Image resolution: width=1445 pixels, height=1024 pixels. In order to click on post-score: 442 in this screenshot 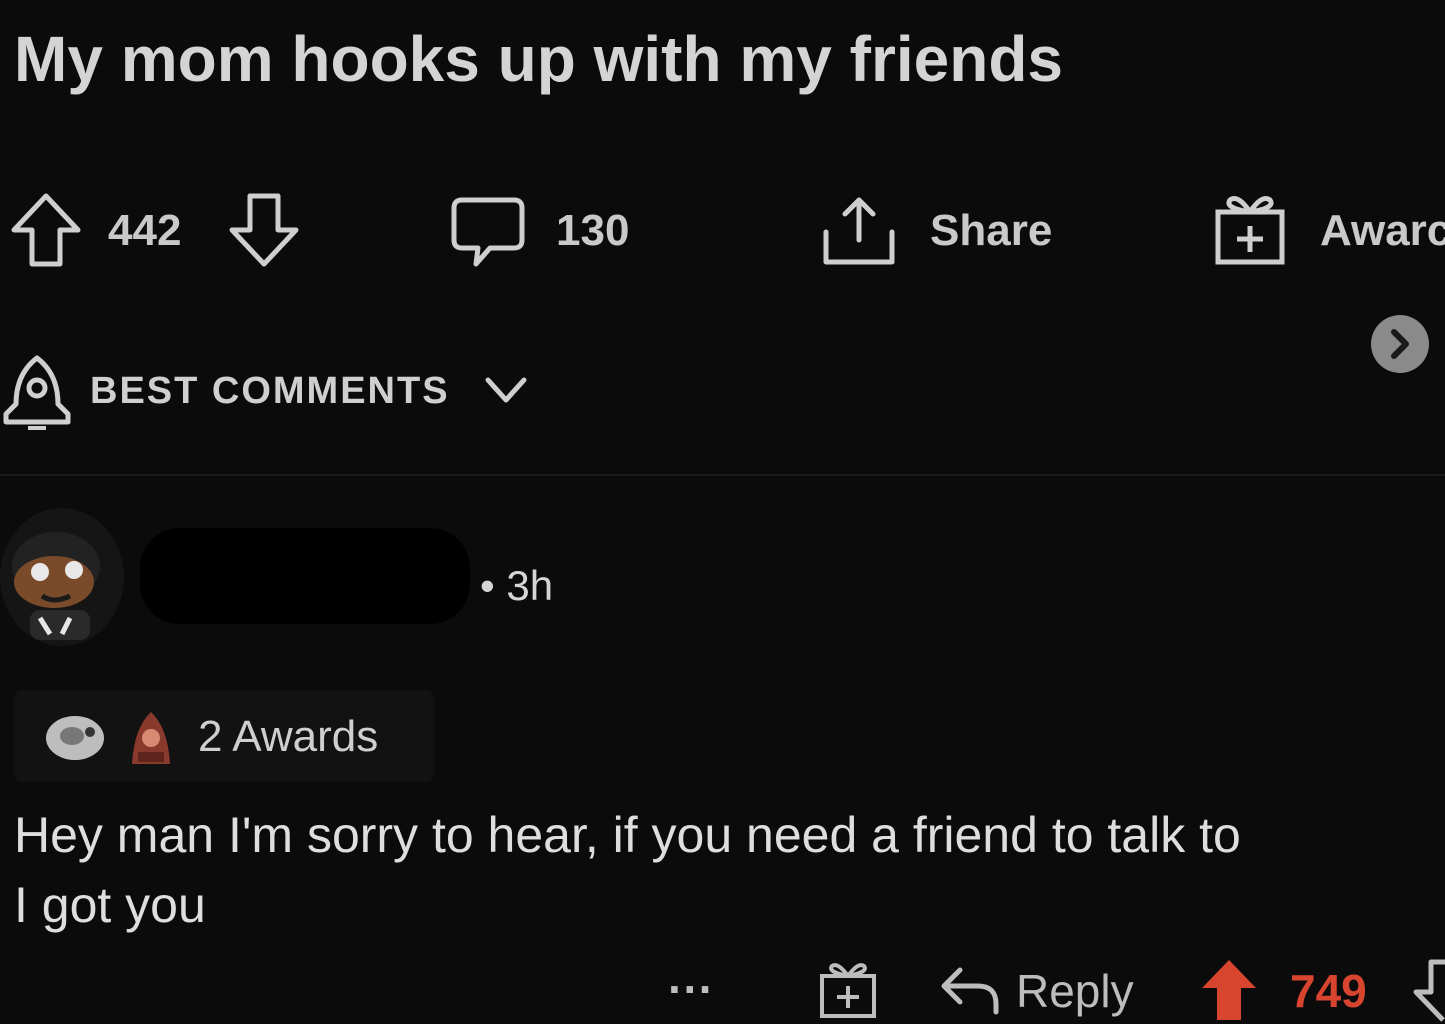, I will do `click(145, 230)`.